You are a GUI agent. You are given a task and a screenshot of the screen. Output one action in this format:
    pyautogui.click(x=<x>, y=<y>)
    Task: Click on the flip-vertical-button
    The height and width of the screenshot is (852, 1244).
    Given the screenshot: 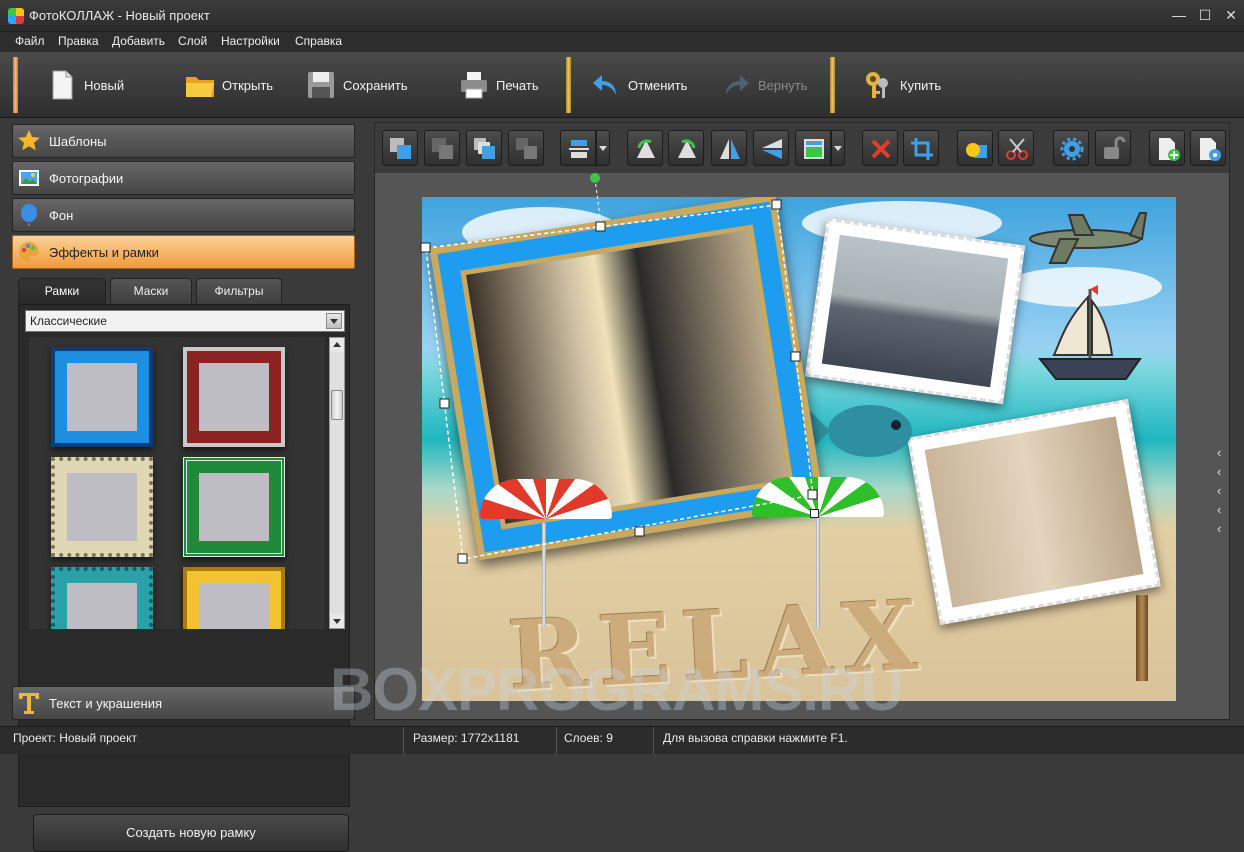 What is the action you would take?
    pyautogui.click(x=771, y=148)
    